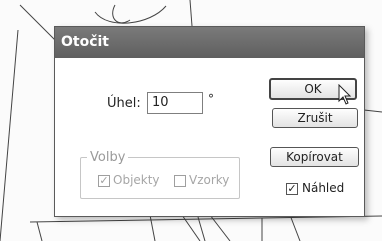 The width and height of the screenshot is (382, 241). Describe the element at coordinates (345, 94) in the screenshot. I see `mouse-pointer-icon` at that location.